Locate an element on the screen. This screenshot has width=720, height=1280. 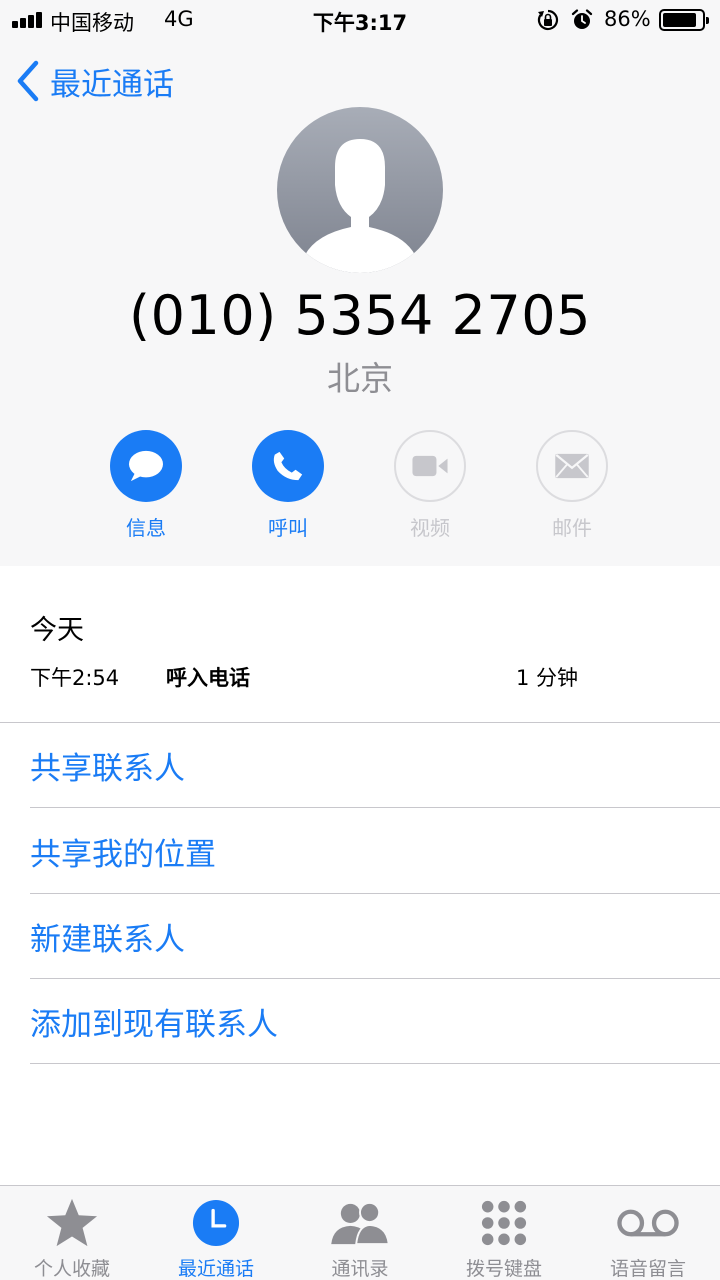
history-date: 今天 is located at coordinates (57, 630).